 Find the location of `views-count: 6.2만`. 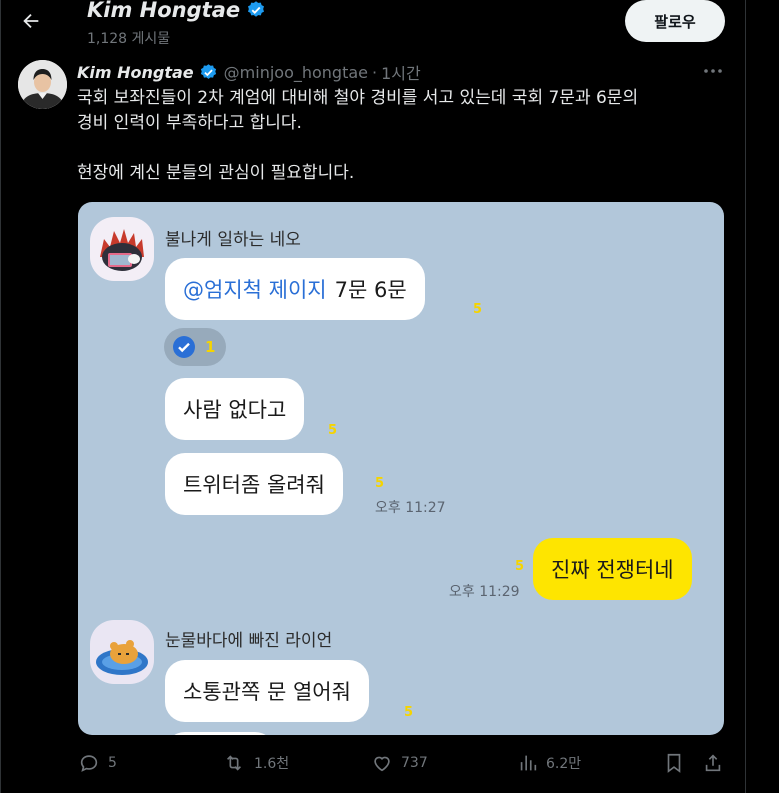

views-count: 6.2만 is located at coordinates (564, 764).